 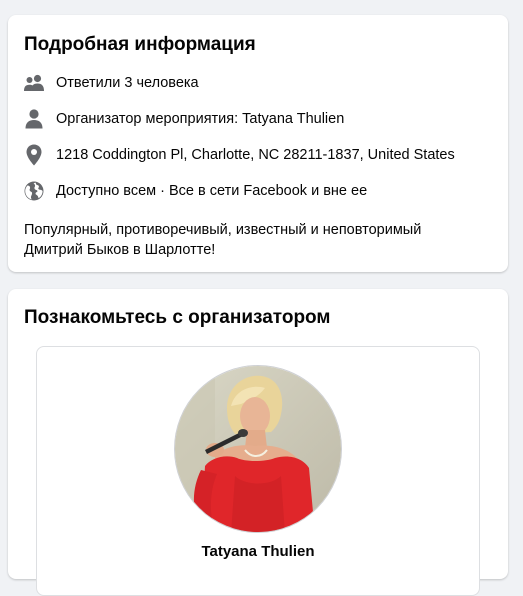 What do you see at coordinates (147, 119) in the screenshot?
I see `organizer-prefix: Организатор мероприятия:` at bounding box center [147, 119].